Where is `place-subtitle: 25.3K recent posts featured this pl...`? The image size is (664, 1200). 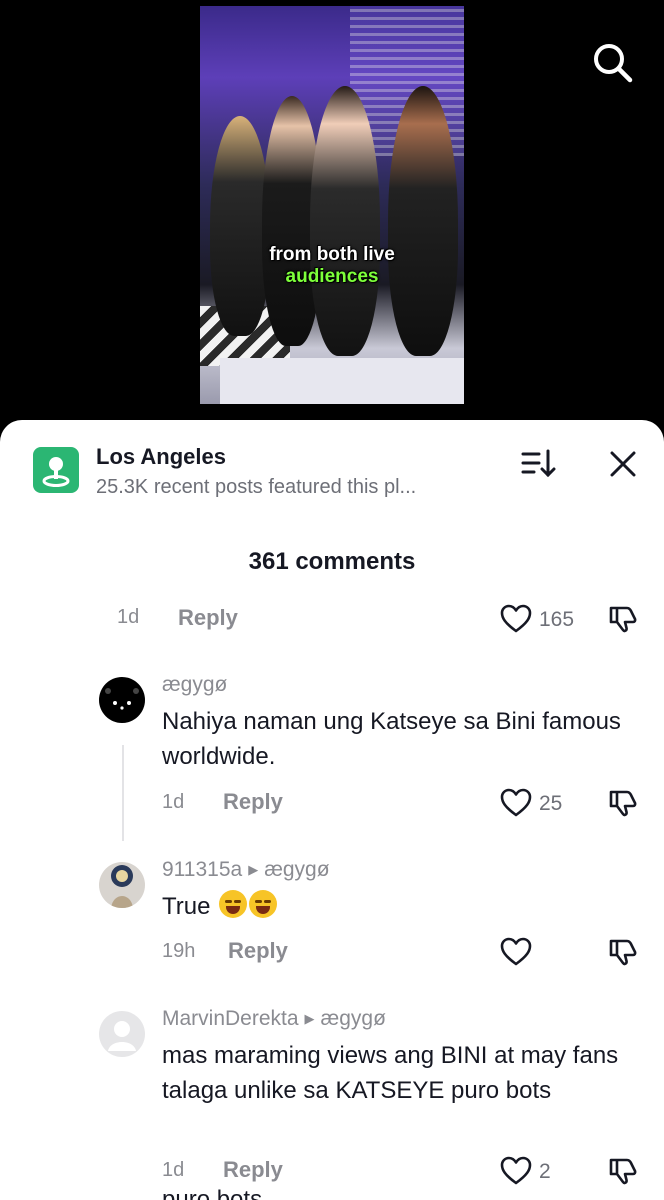 place-subtitle: 25.3K recent posts featured this pl... is located at coordinates (256, 487).